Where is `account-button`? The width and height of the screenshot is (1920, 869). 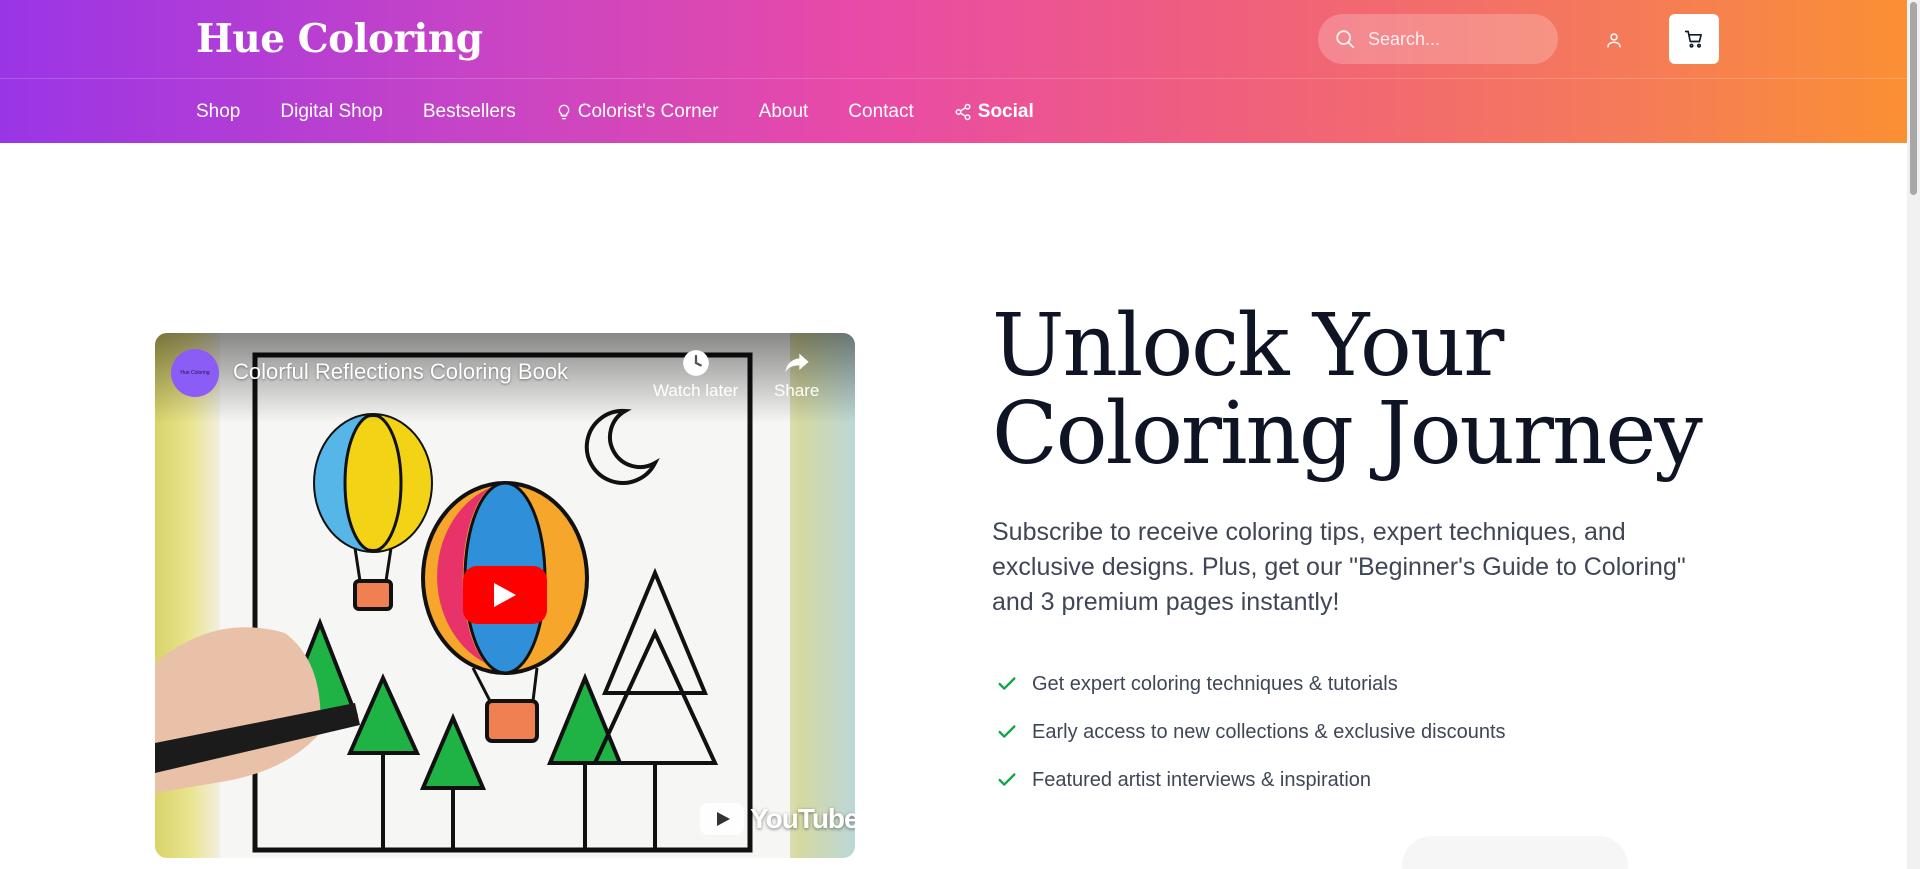
account-button is located at coordinates (1614, 40).